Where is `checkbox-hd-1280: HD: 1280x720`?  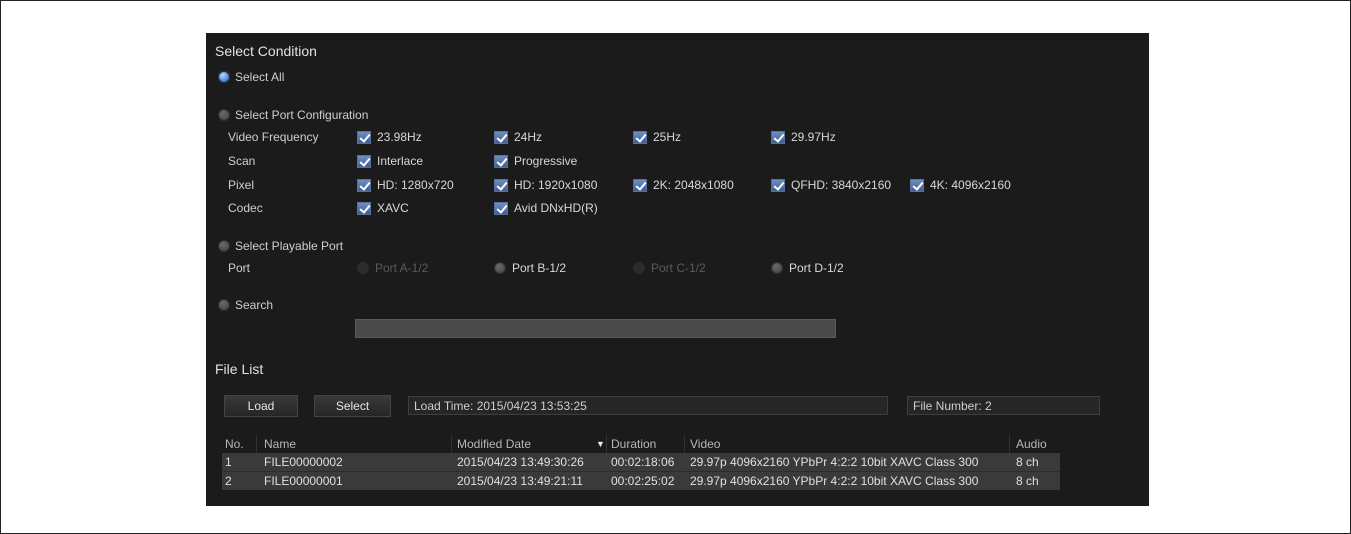 checkbox-hd-1280: HD: 1280x720 is located at coordinates (405, 185).